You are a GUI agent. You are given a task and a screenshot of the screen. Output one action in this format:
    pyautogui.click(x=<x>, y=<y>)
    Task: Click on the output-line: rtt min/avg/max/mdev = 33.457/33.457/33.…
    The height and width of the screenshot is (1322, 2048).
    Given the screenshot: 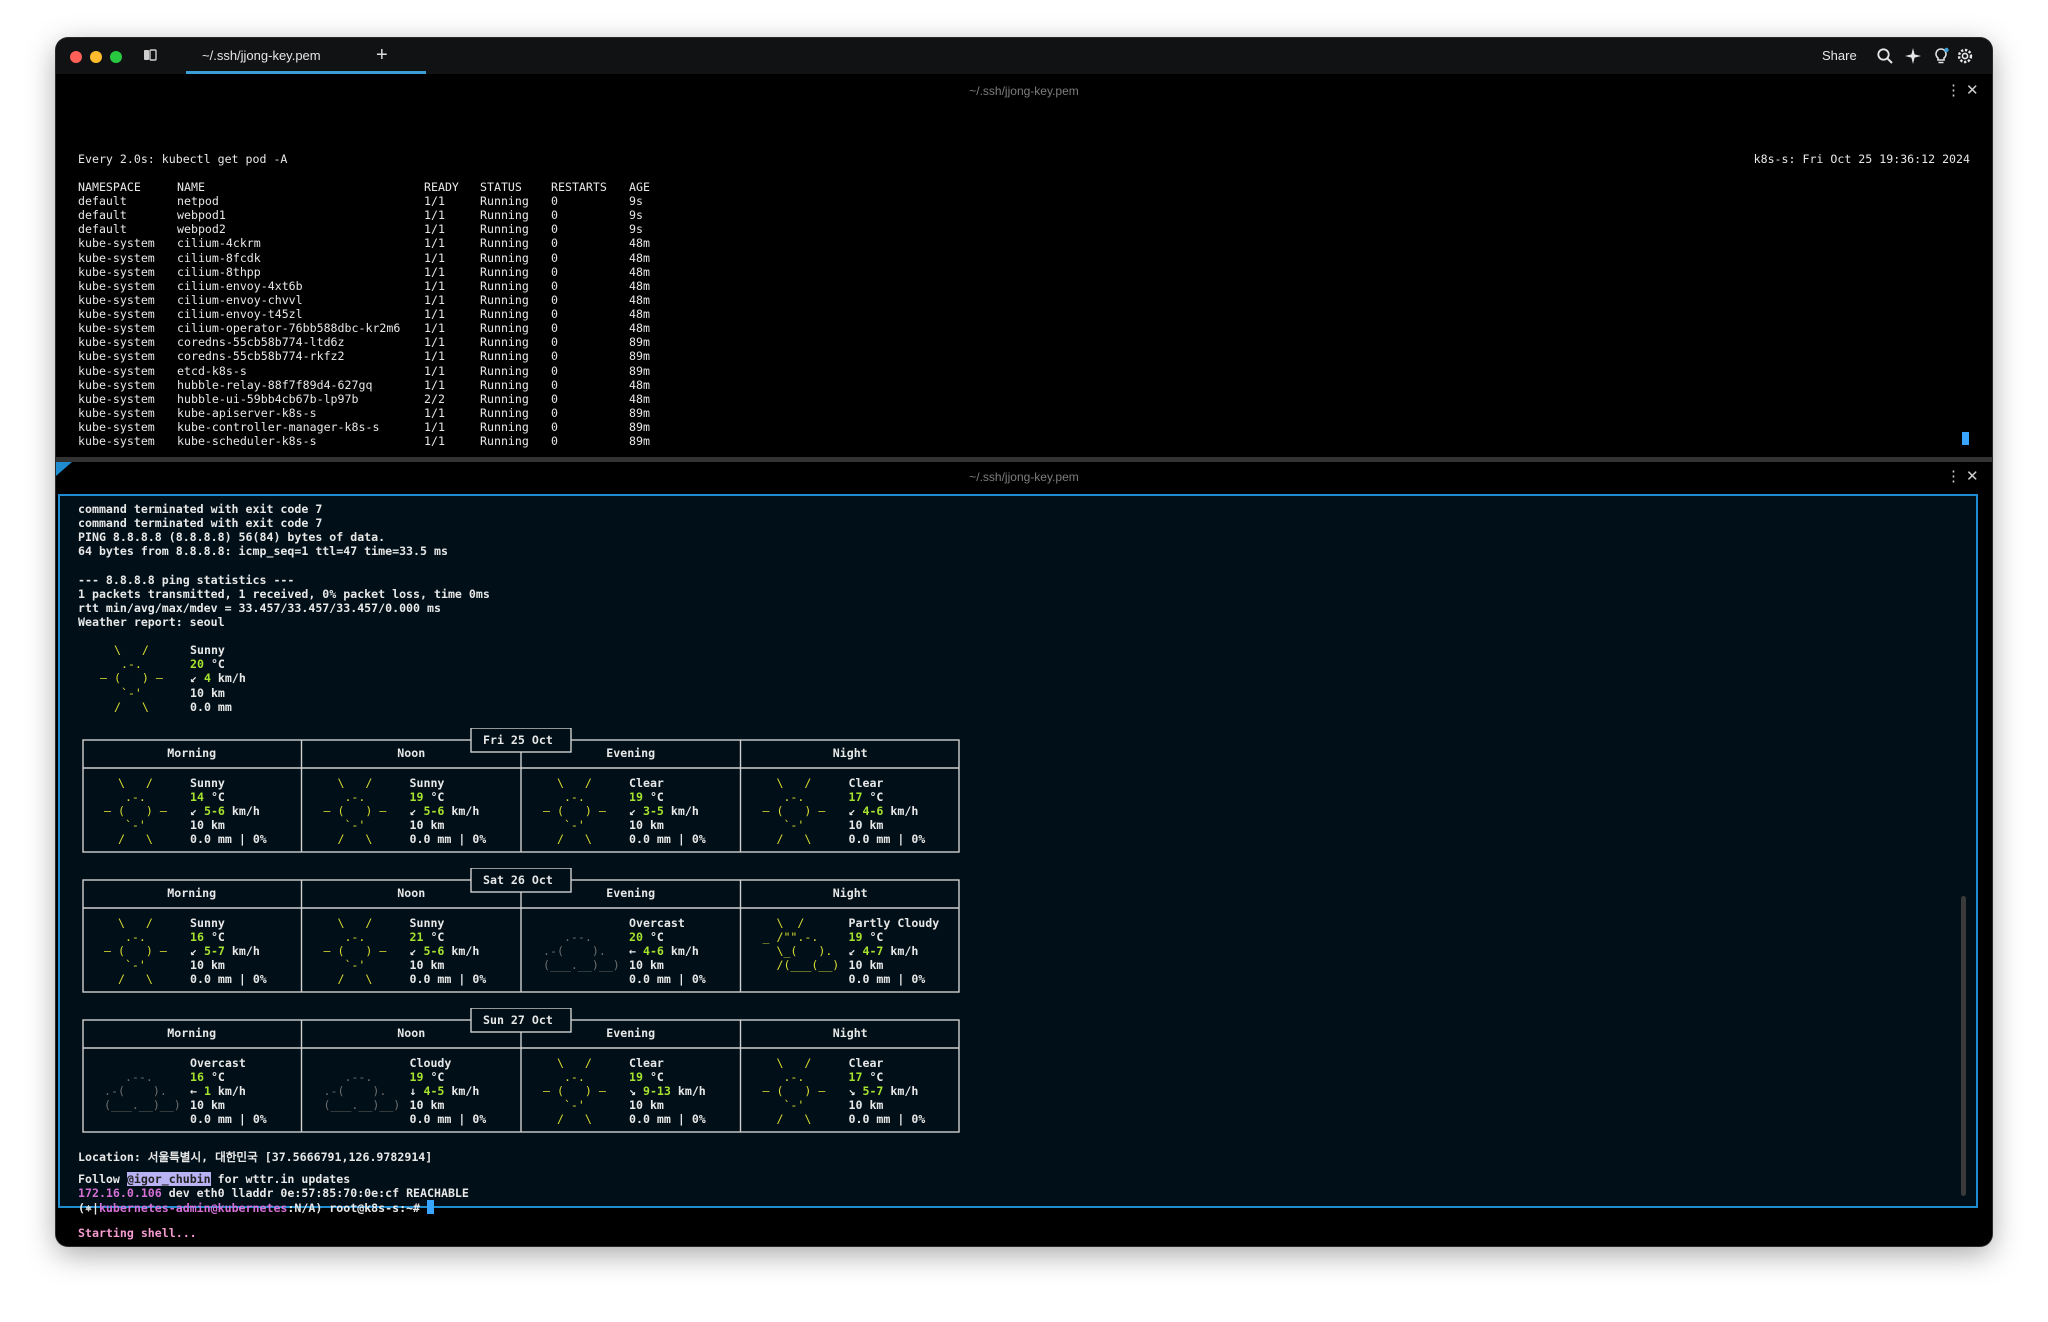 What is the action you would take?
    pyautogui.click(x=259, y=607)
    